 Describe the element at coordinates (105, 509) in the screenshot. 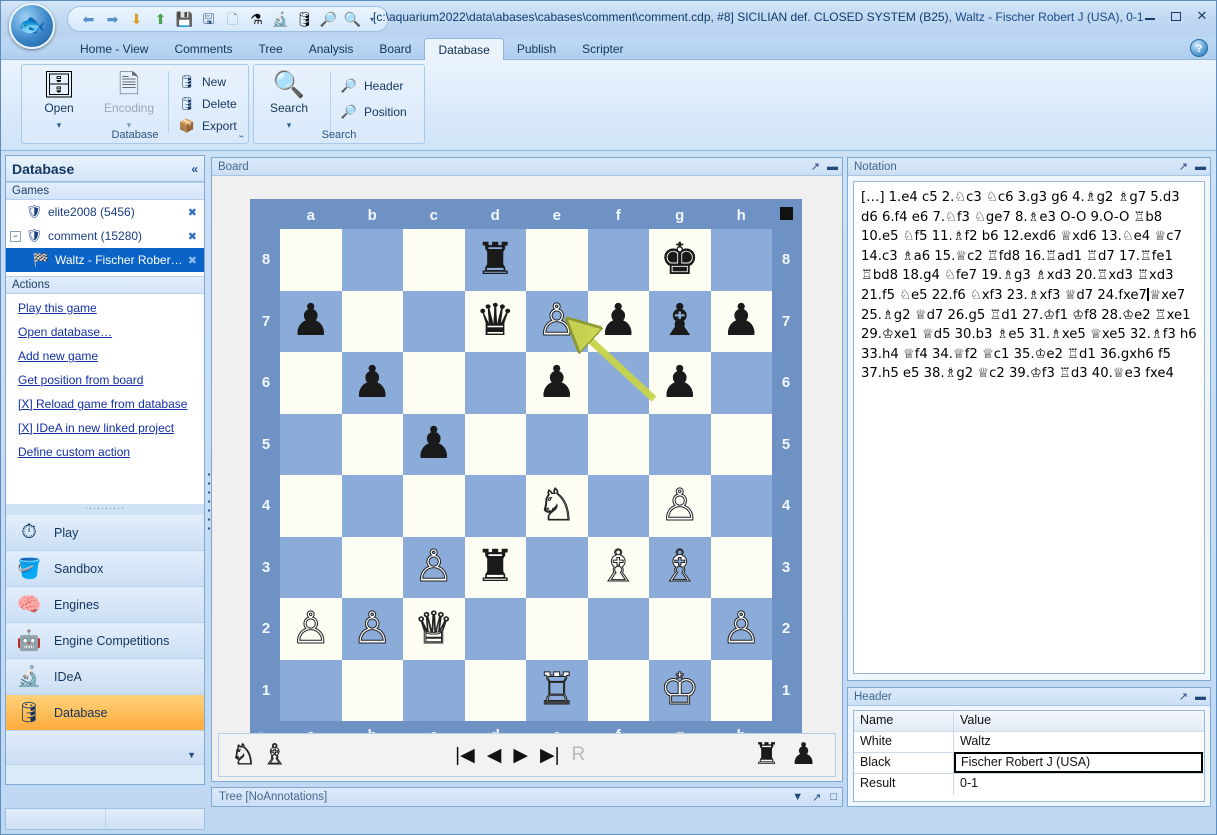

I see `panel-grip: ··········` at that location.